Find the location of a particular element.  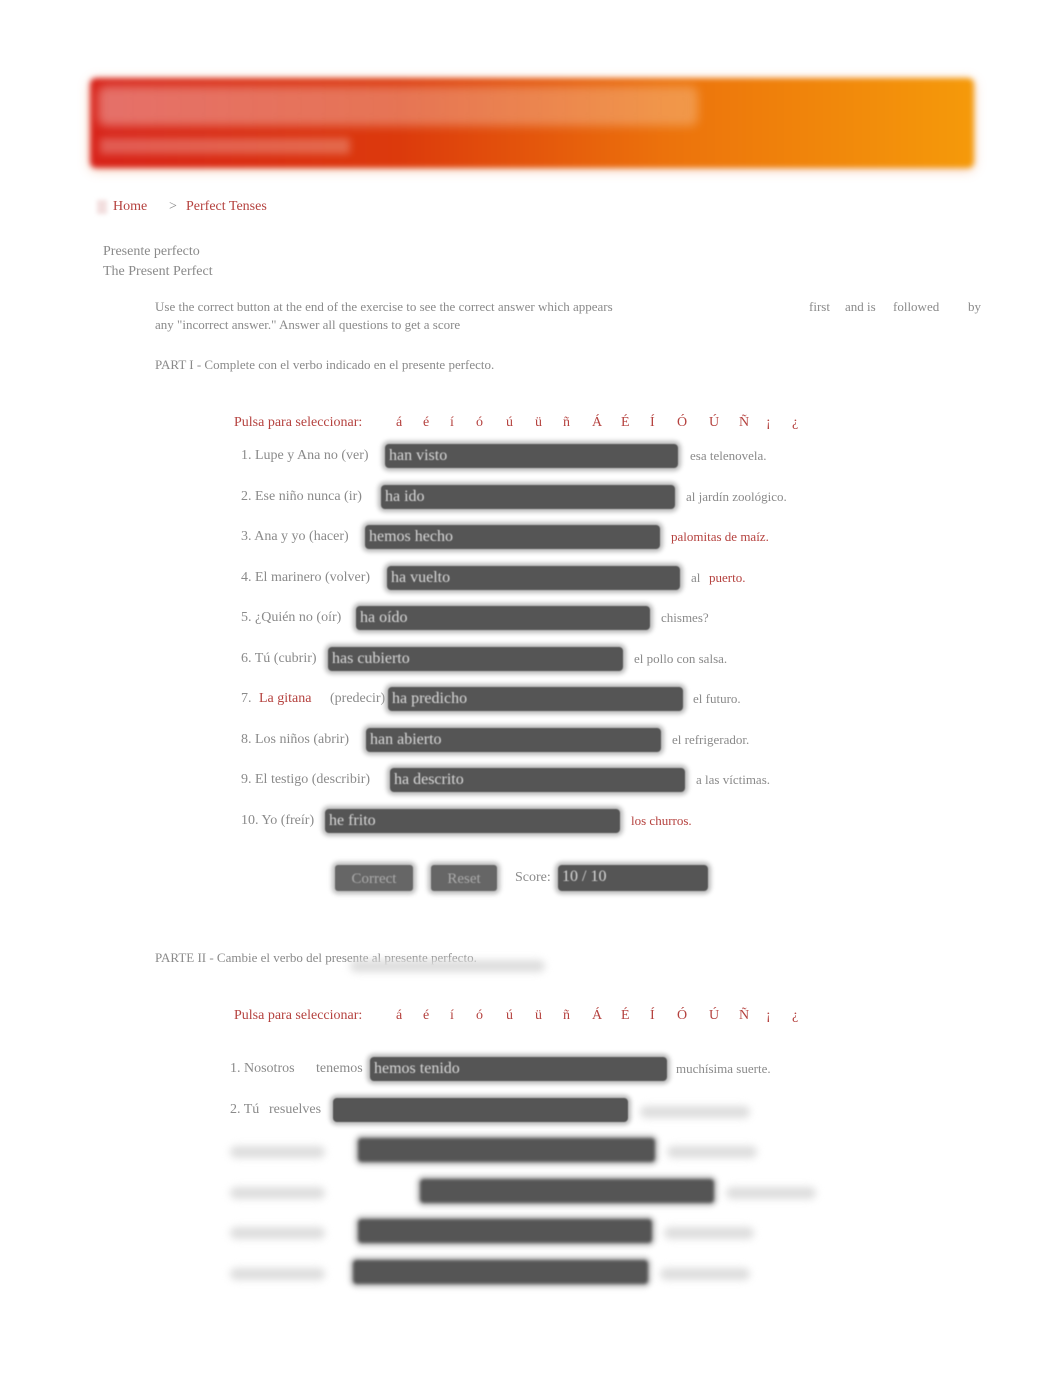

question-ending-link: los churros. is located at coordinates (661, 820).